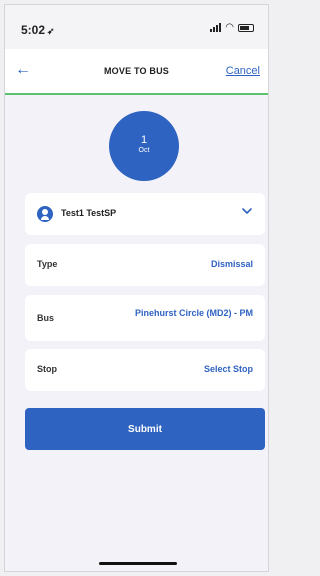 The width and height of the screenshot is (320, 576). Describe the element at coordinates (136, 72) in the screenshot. I see `header-bar: ← MOVE TO BUS Cancel` at that location.